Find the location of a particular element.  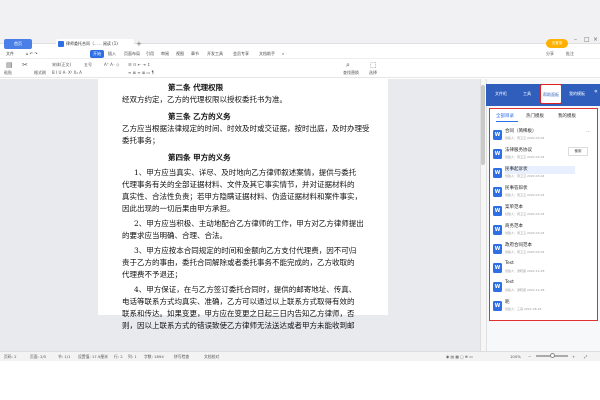

fullscreen-icon: ⤢ is located at coordinates (585, 357).